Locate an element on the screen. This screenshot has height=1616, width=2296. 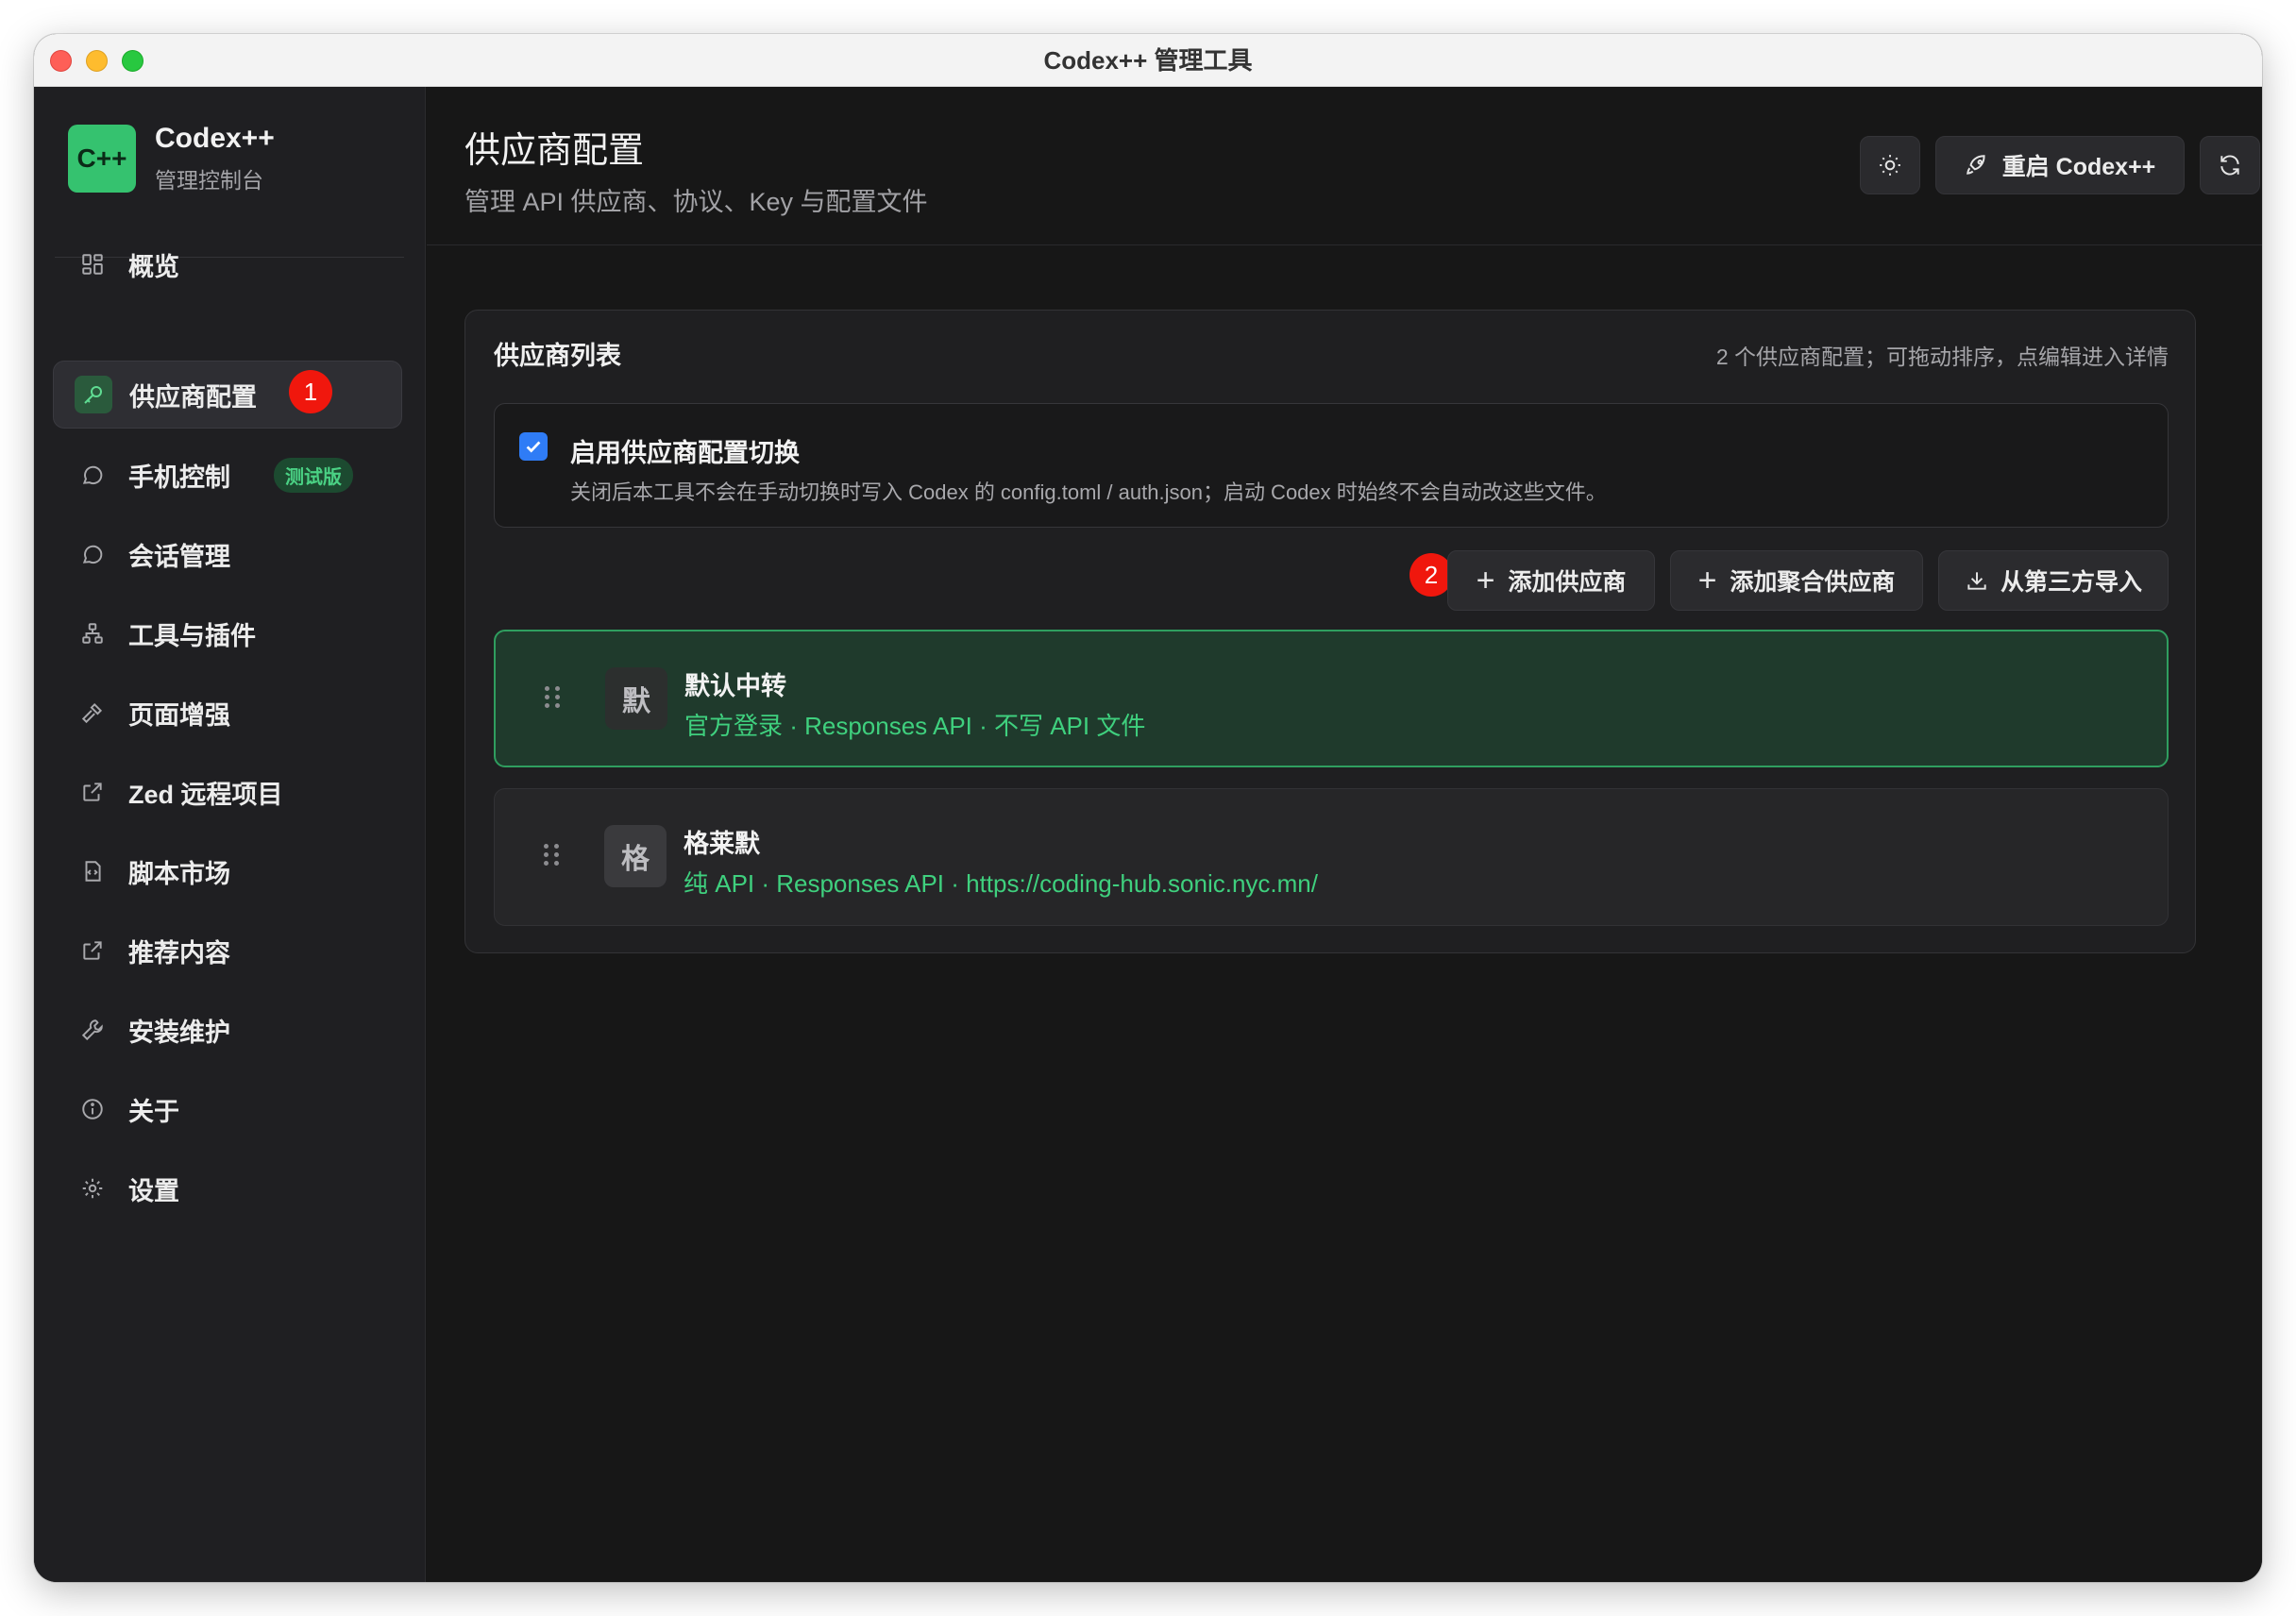
sidebar-item-providers: 供应商配置 is located at coordinates (227, 395).